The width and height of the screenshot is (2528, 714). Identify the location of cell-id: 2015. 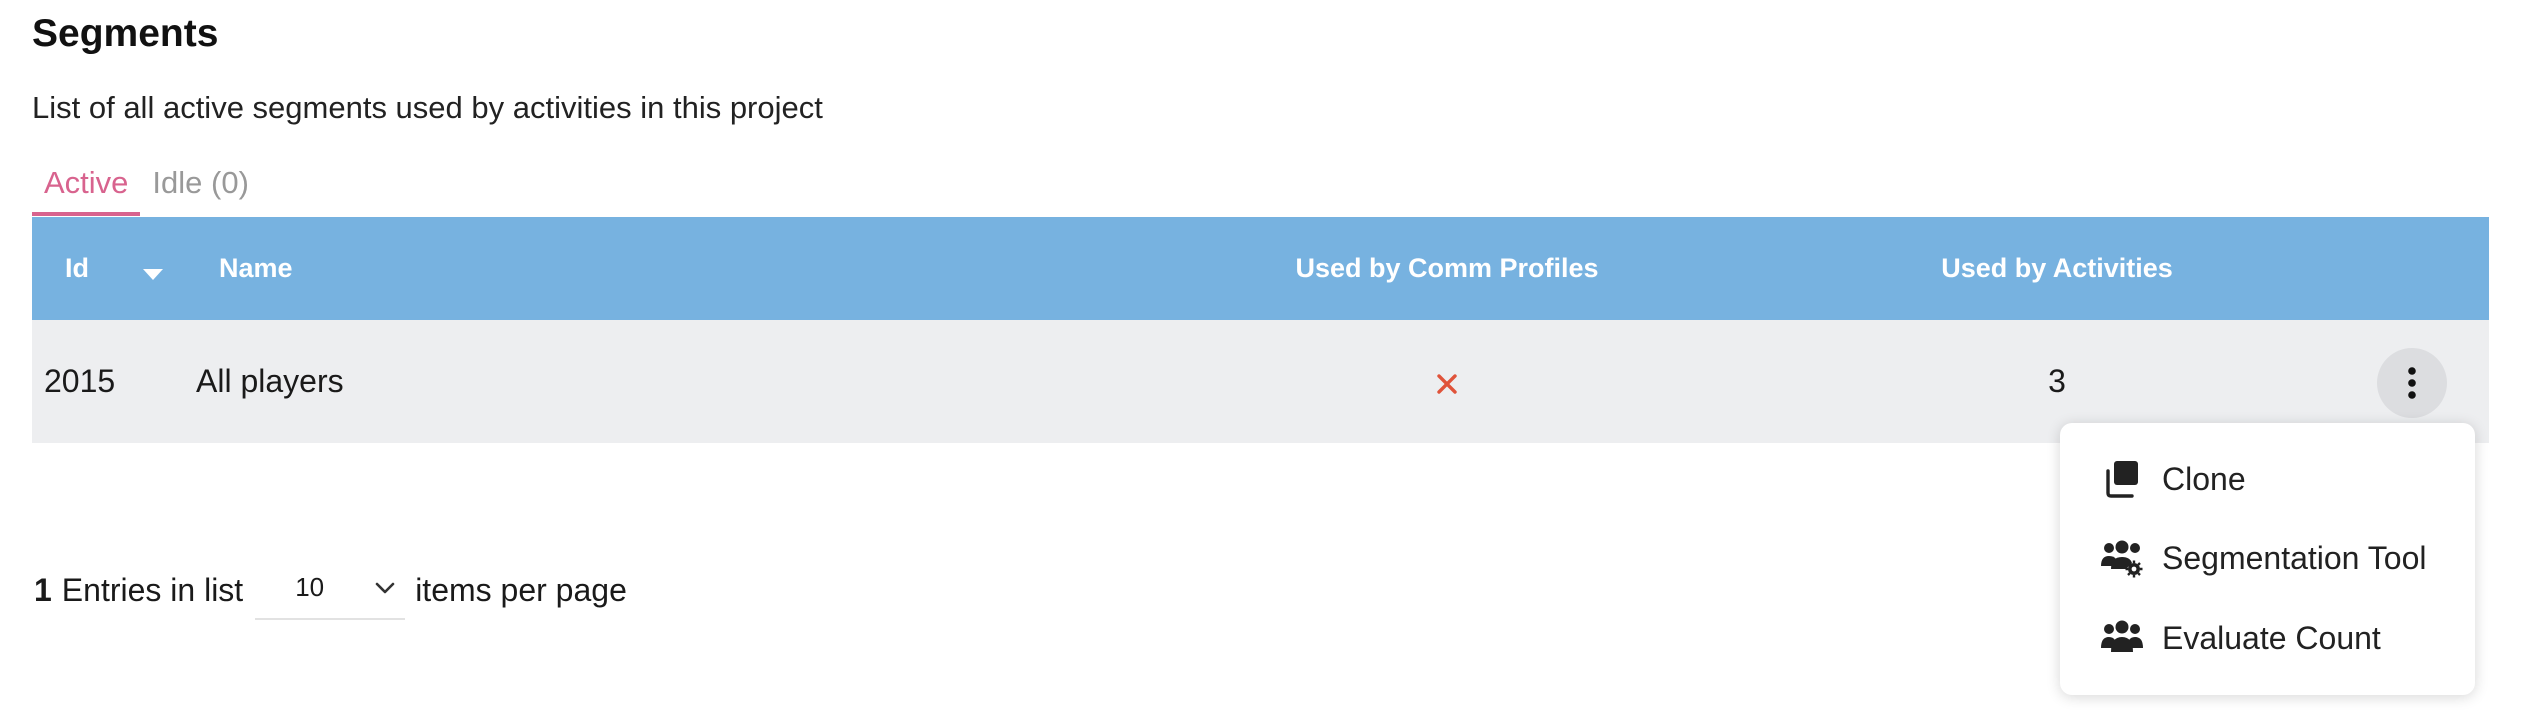
(80, 381).